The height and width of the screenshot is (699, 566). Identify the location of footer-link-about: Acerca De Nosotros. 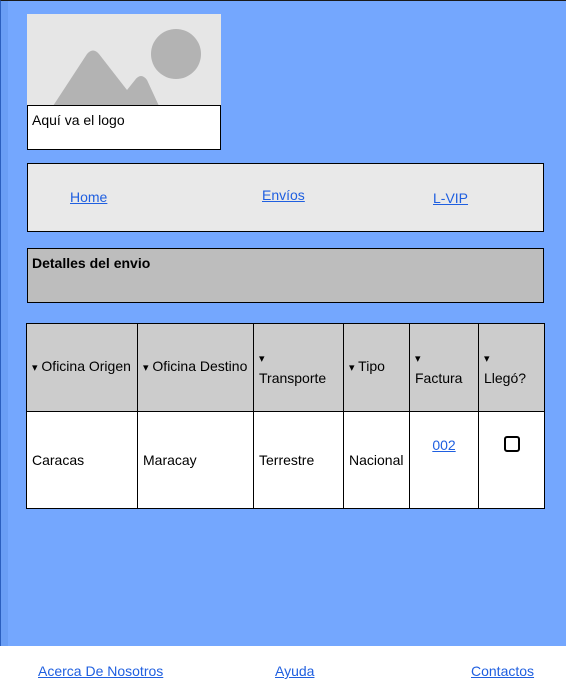
(100, 671).